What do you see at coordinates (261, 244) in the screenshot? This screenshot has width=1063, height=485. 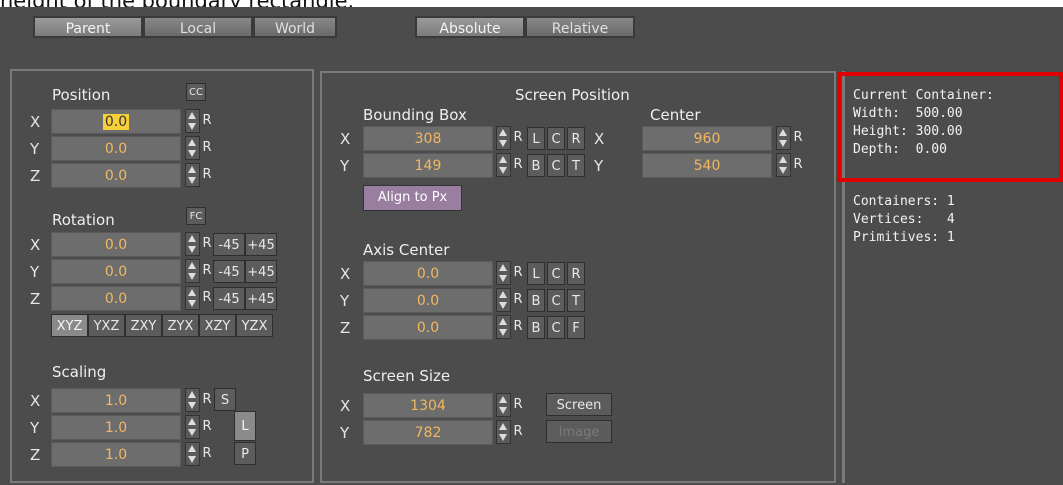 I see `rotation-x-plus45: +45` at bounding box center [261, 244].